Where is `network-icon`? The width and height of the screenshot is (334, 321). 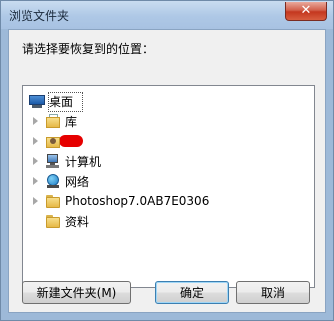 network-icon is located at coordinates (53, 181).